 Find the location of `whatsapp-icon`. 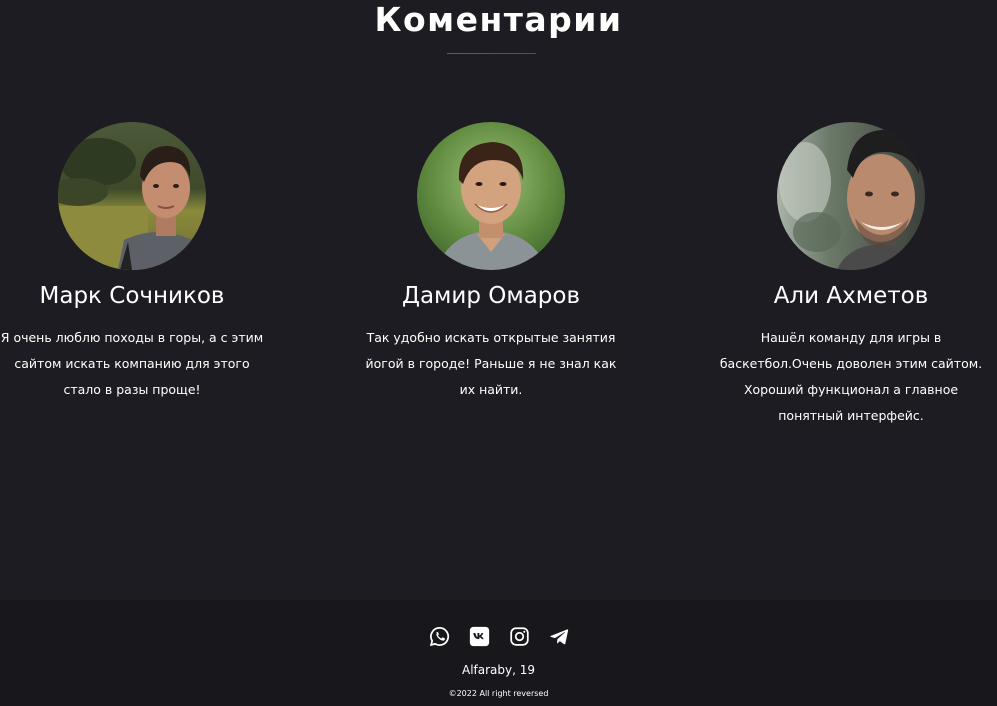

whatsapp-icon is located at coordinates (439, 637).